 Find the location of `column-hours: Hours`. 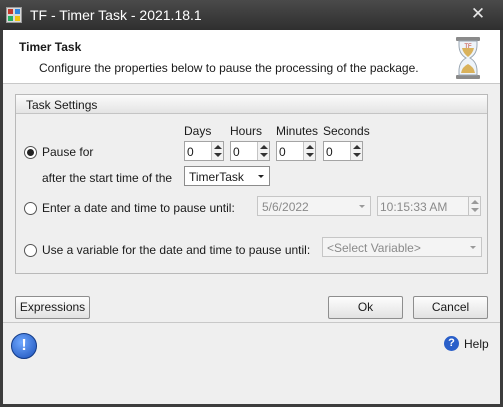

column-hours: Hours is located at coordinates (246, 131).